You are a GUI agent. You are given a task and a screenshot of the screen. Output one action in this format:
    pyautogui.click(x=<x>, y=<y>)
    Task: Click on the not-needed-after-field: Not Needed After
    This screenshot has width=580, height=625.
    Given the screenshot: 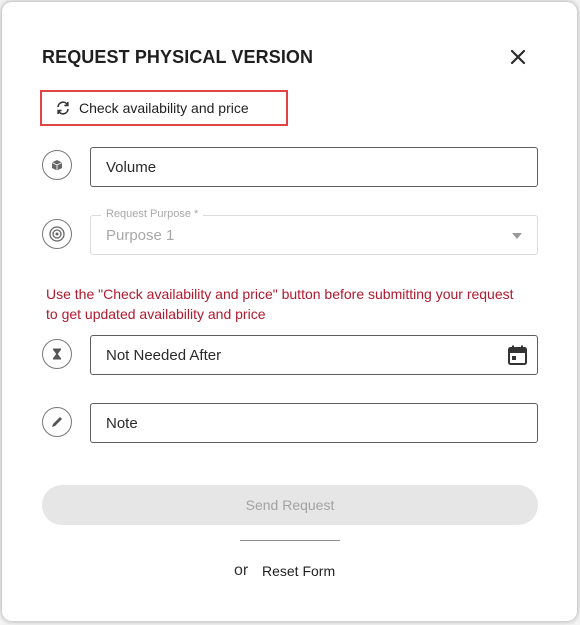 What is the action you would take?
    pyautogui.click(x=314, y=355)
    